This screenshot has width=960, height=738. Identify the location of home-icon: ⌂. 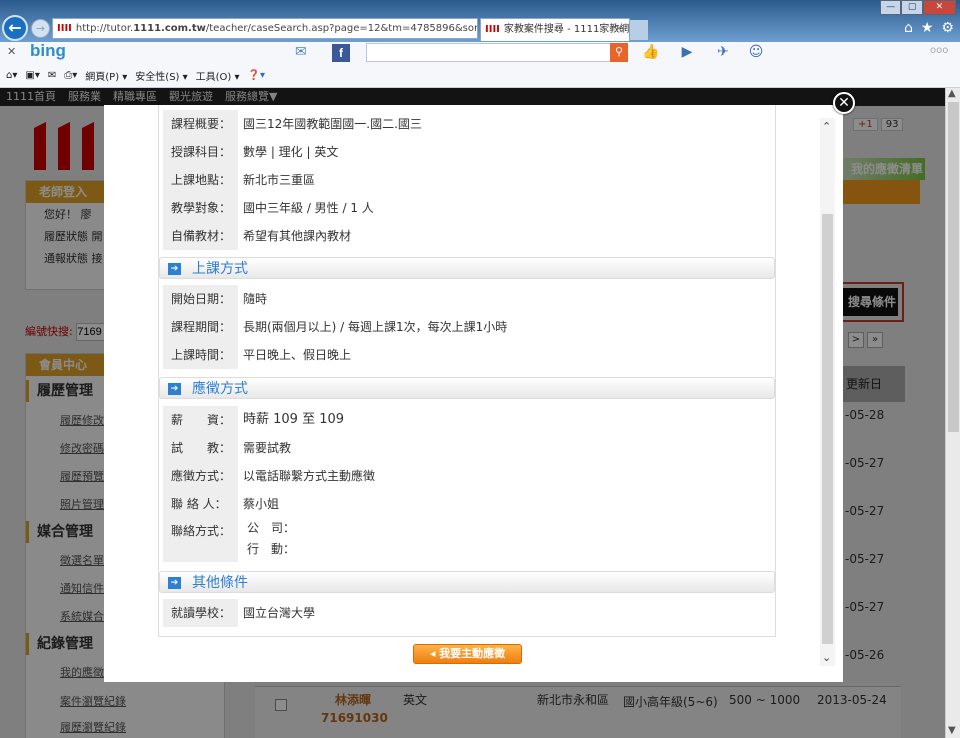
(908, 29).